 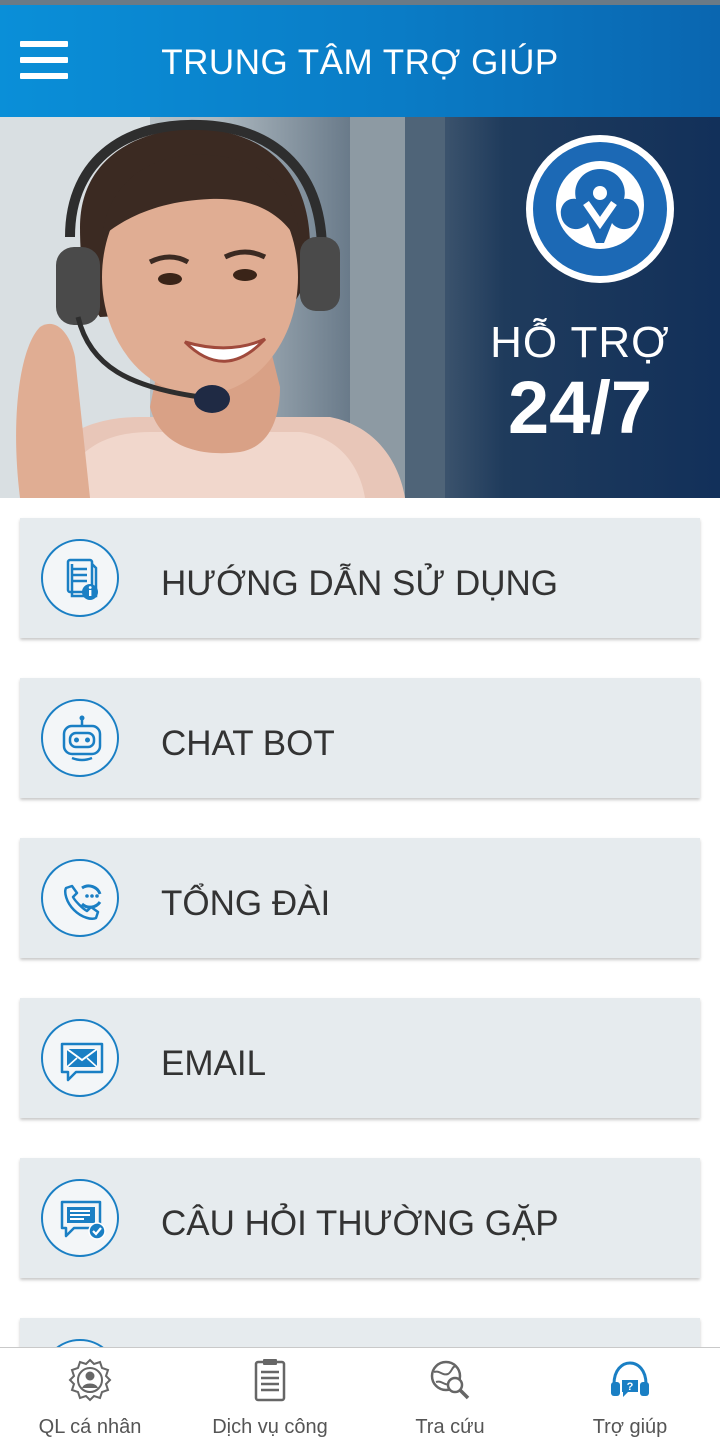 I want to click on email-icon, so click(x=80, y=1058).